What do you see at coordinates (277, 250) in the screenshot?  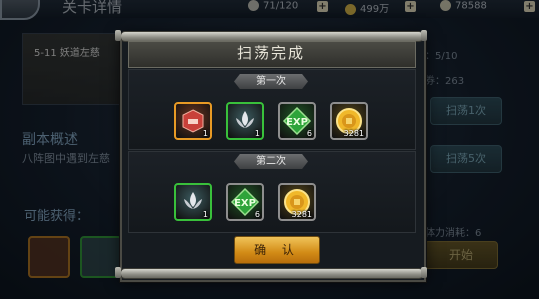 I see `confirm-button: 确 认` at bounding box center [277, 250].